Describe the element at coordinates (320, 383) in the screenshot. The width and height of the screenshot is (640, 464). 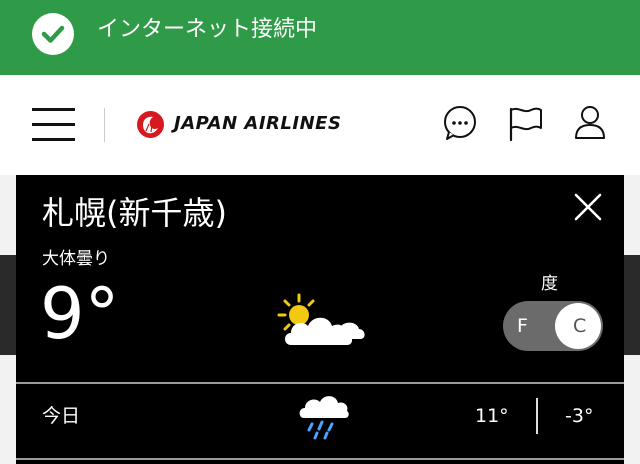
I see `forecast-divider` at that location.